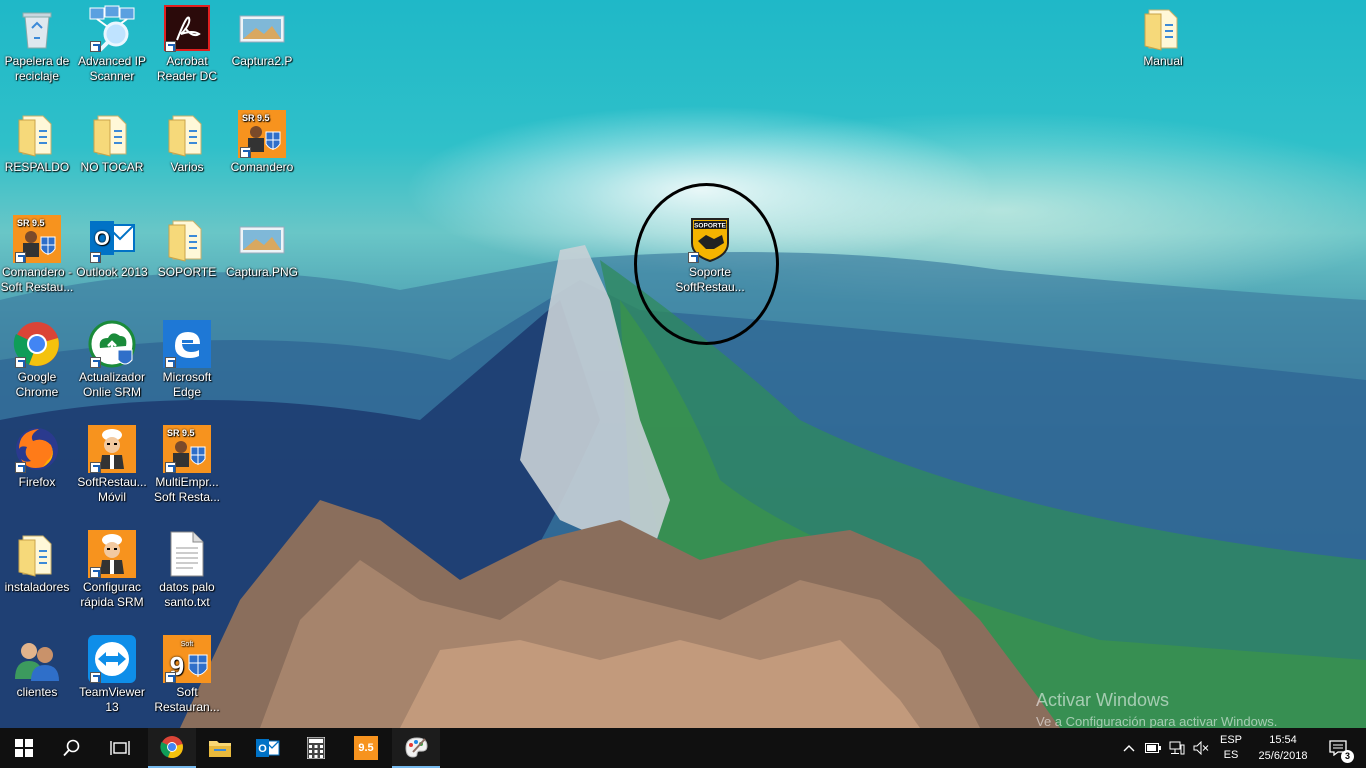  What do you see at coordinates (112, 384) in the screenshot?
I see `desktop-icon-label: Actualizador Onlie SRM` at bounding box center [112, 384].